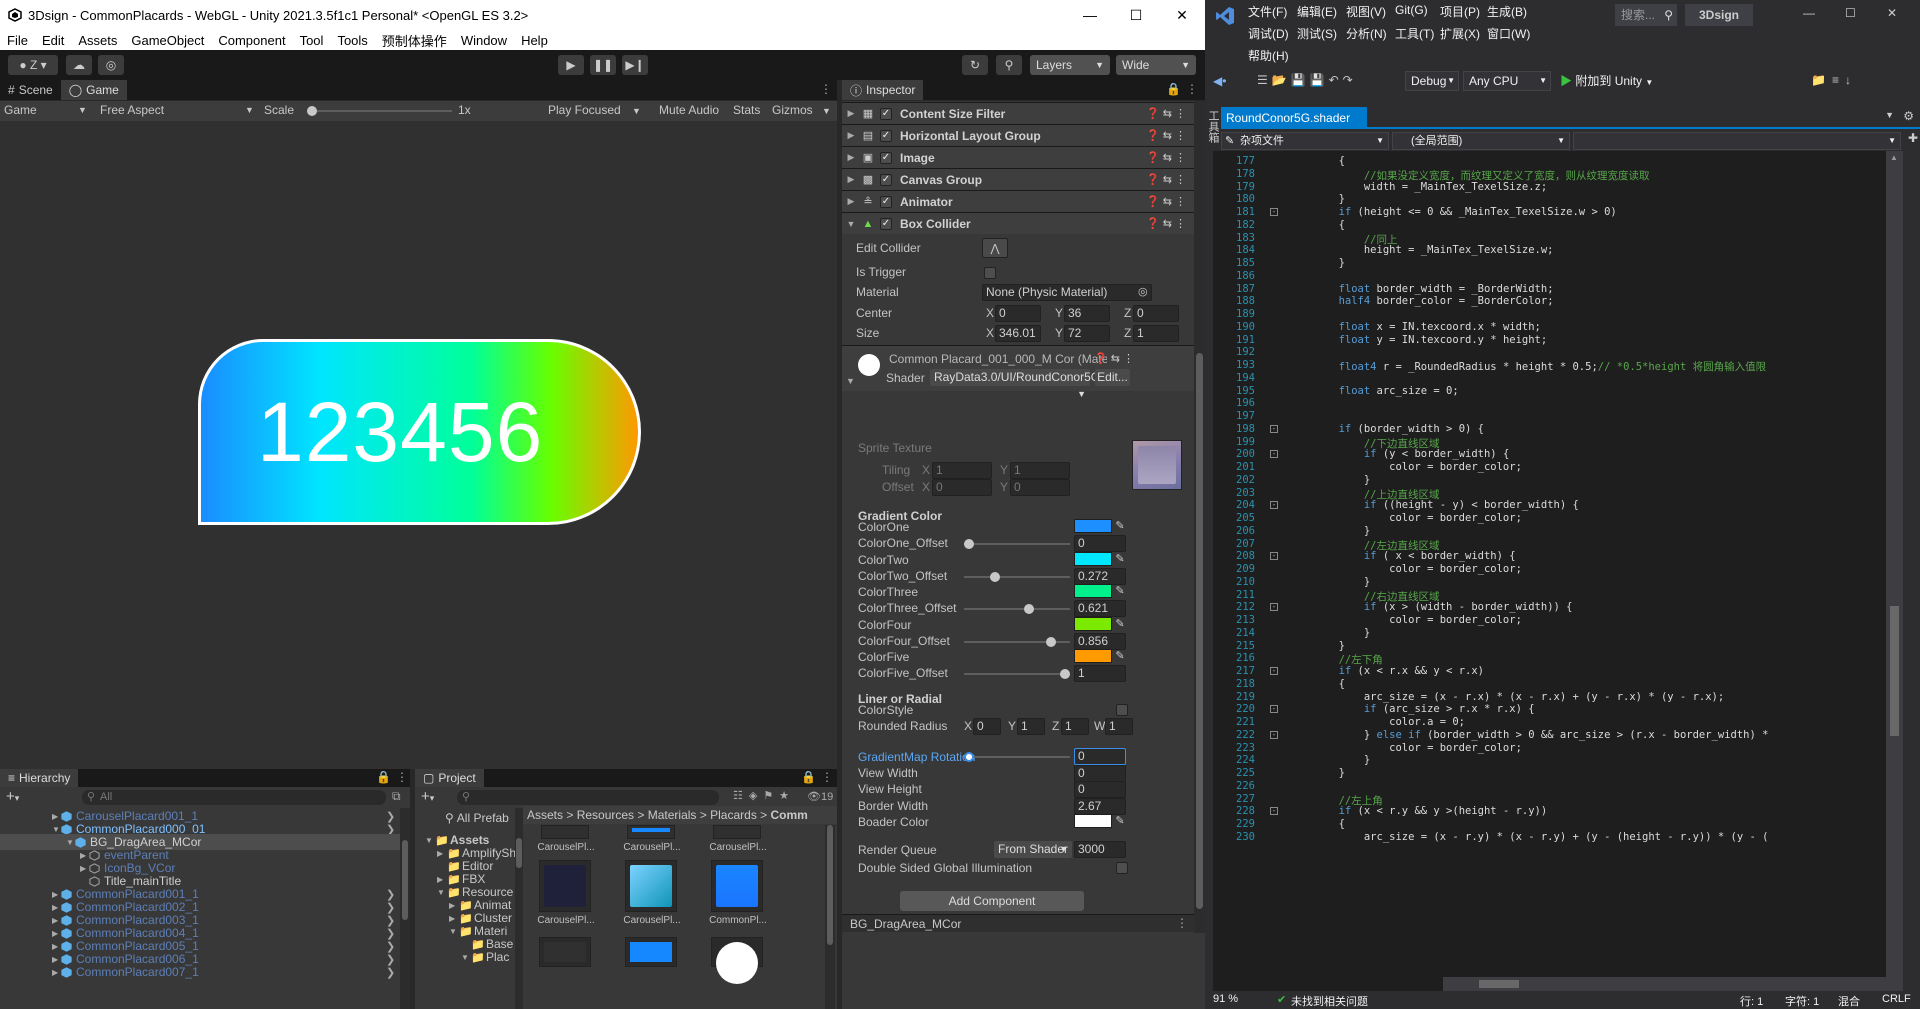 This screenshot has height=1009, width=1920. What do you see at coordinates (883, 90) in the screenshot?
I see `tab-inspector: ⓘ Inspector` at bounding box center [883, 90].